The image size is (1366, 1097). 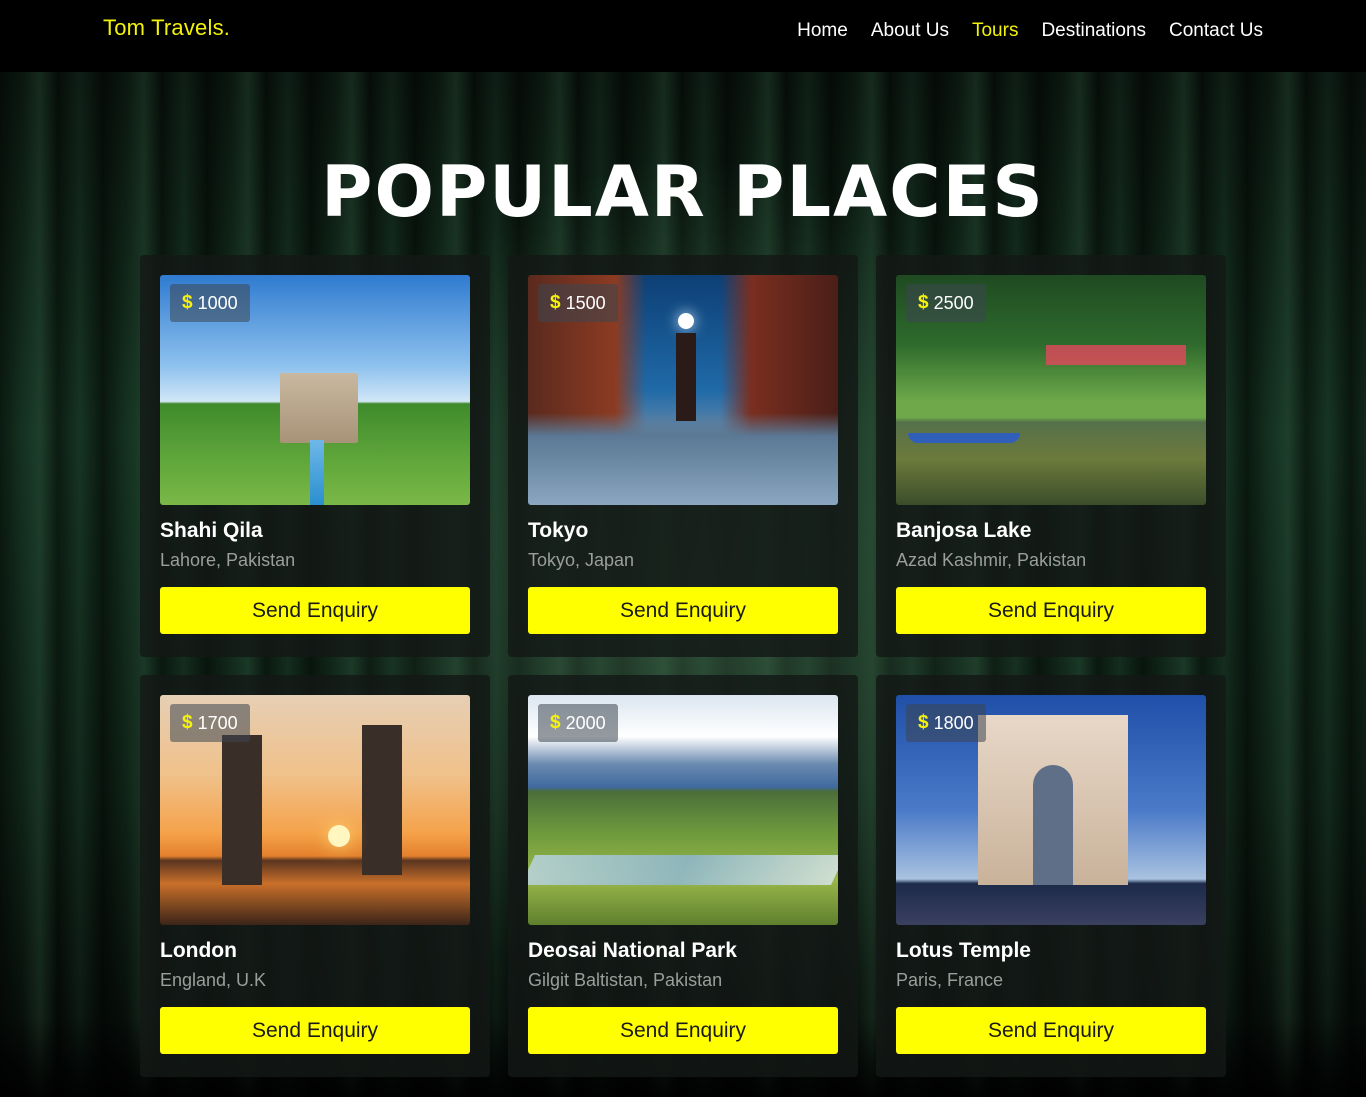 What do you see at coordinates (683, 390) in the screenshot?
I see `place-image: $ 1500` at bounding box center [683, 390].